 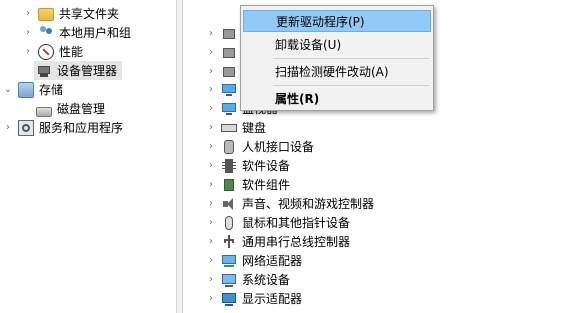 I want to click on device-category-label: 软件设备, so click(x=266, y=166).